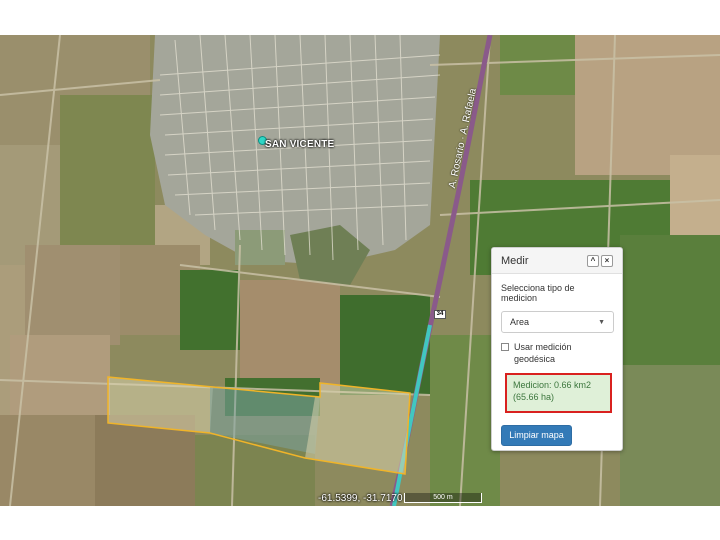  I want to click on geodesic-option: Usar medición geodésica, so click(557, 353).